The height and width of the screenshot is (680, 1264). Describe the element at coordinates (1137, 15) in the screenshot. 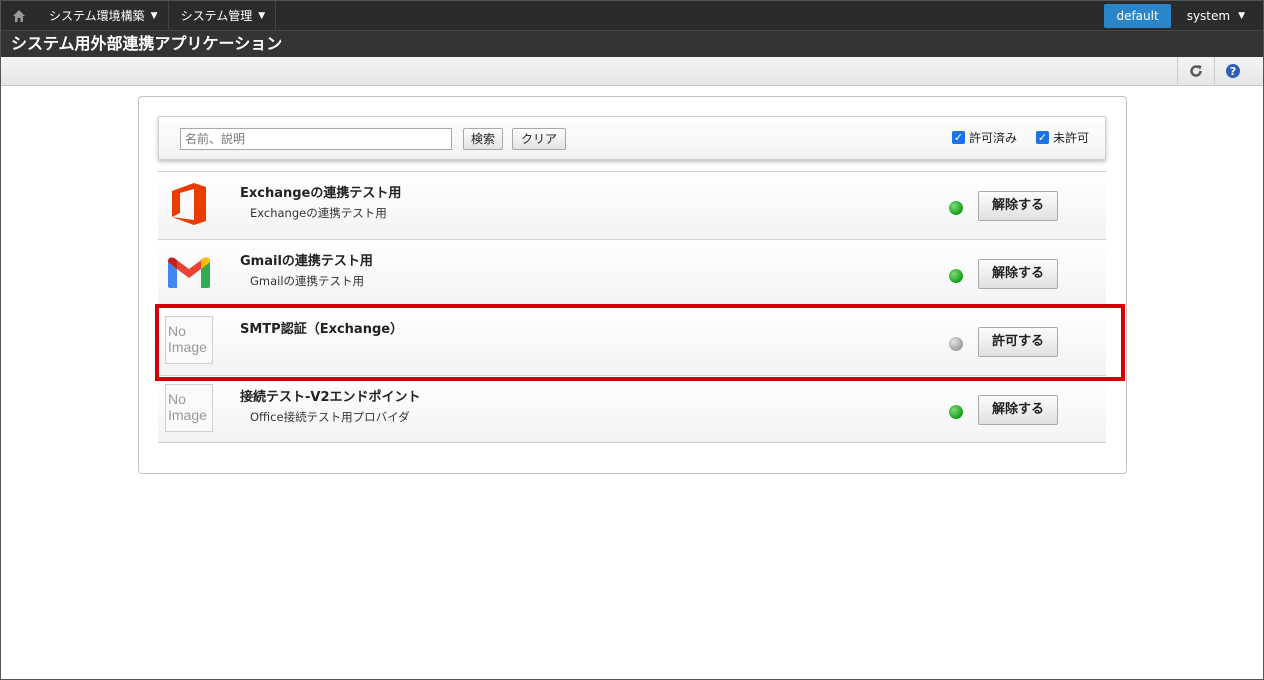

I see `tenant-button: default` at that location.